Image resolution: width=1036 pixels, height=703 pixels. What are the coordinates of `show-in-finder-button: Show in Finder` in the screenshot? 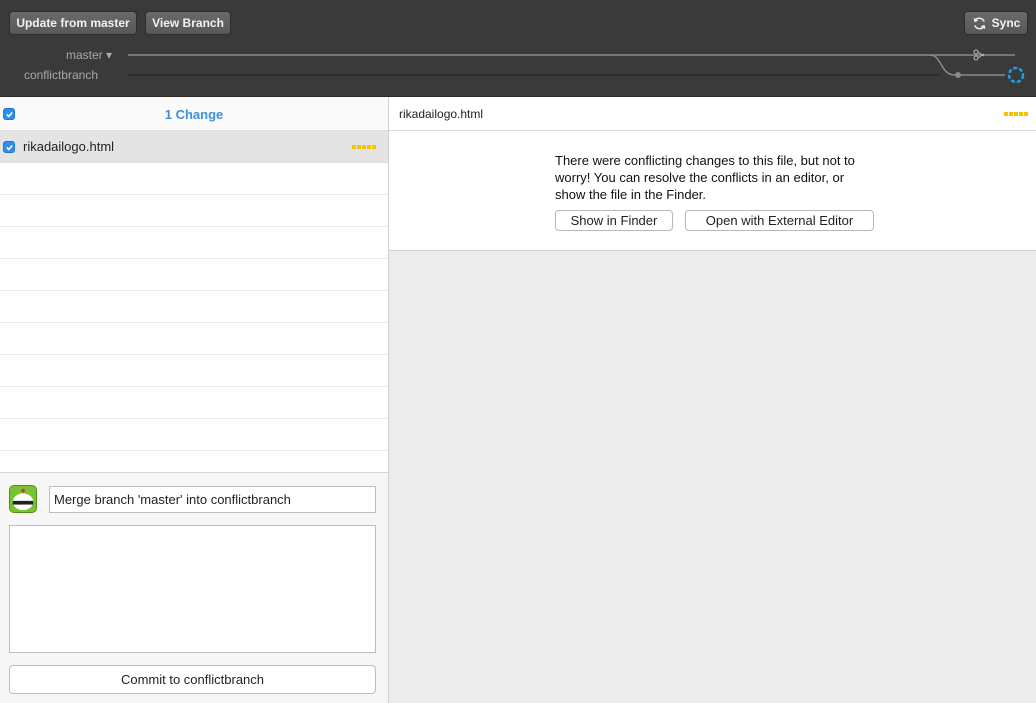 It's located at (614, 220).